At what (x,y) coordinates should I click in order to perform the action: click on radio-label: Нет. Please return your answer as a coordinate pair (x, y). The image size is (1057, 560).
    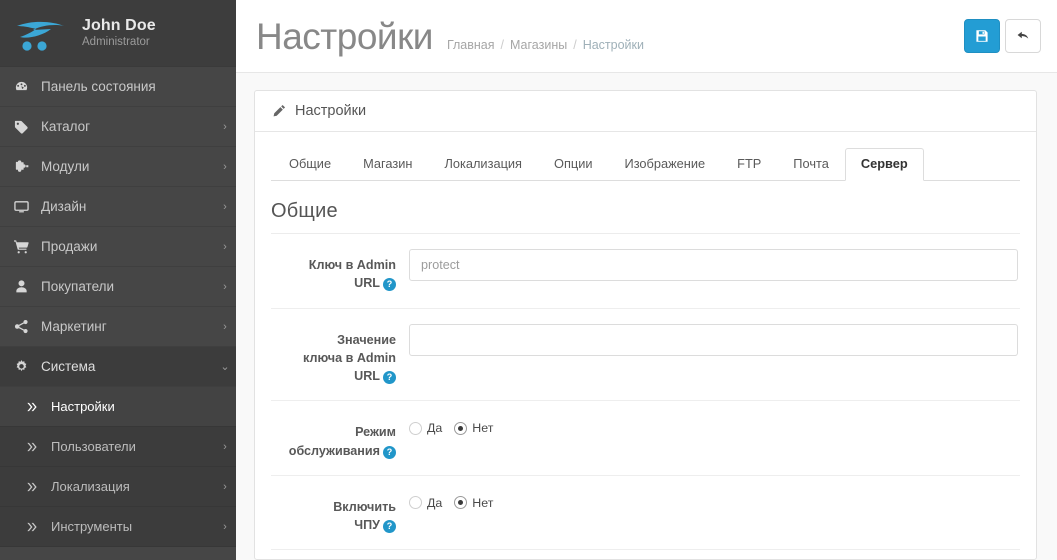
    Looking at the image, I should click on (483, 502).